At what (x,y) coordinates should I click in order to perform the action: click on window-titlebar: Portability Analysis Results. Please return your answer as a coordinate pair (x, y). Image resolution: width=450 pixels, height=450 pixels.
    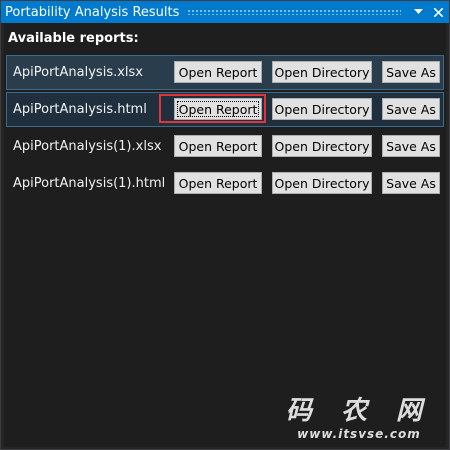
    Looking at the image, I should click on (225, 12).